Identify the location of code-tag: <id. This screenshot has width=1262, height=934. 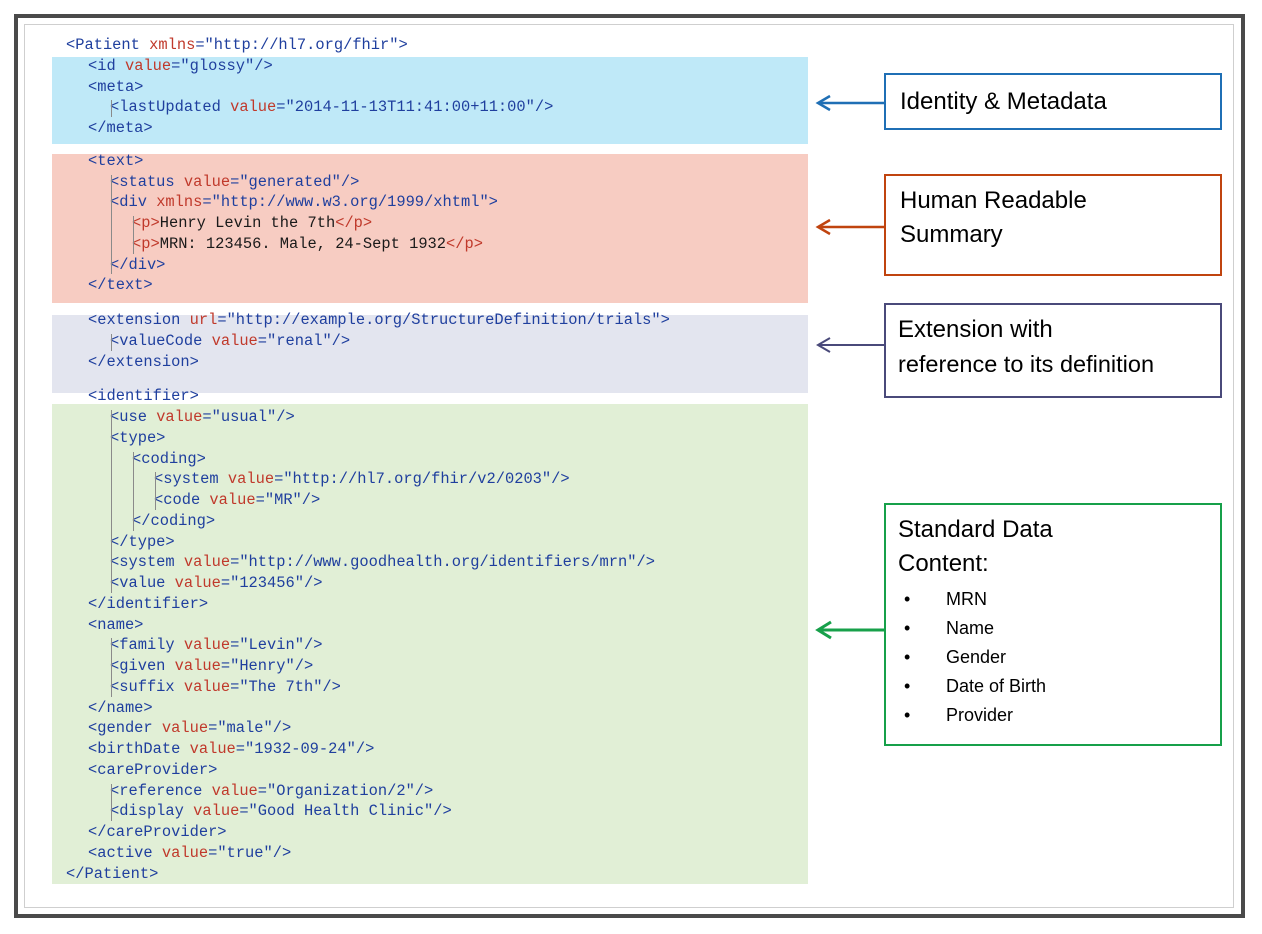
(106, 65).